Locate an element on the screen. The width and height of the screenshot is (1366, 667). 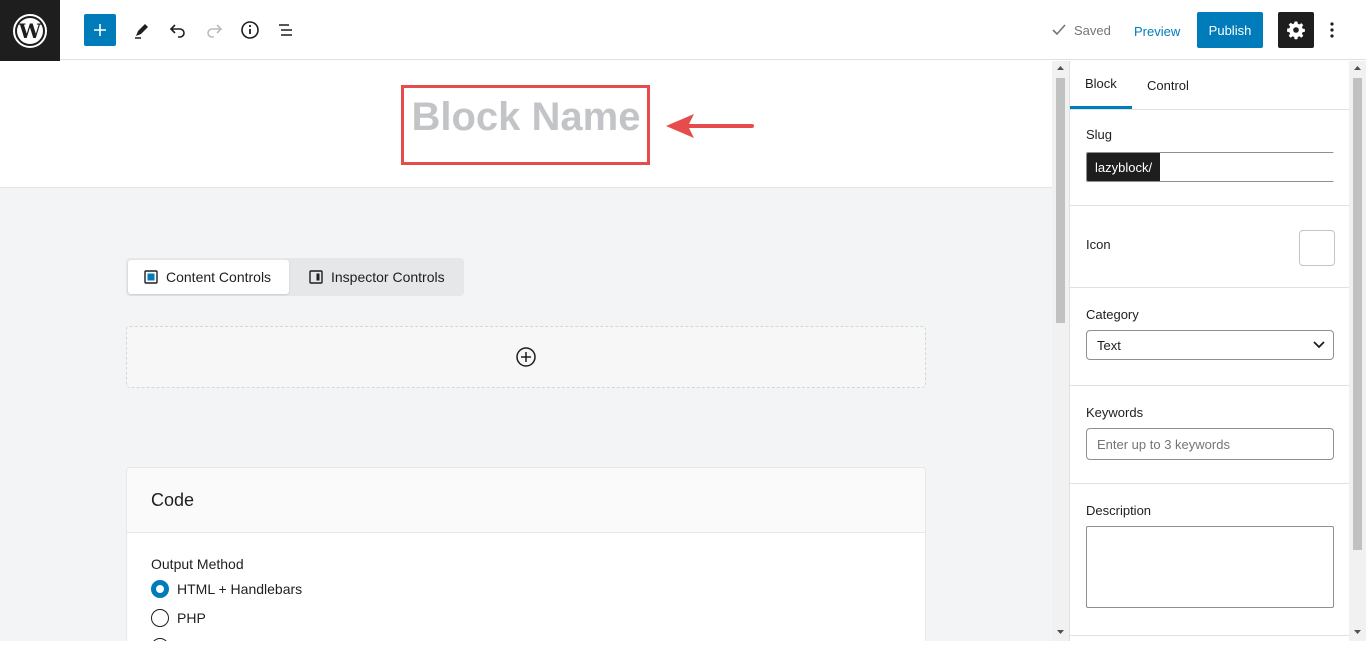
block-title-area: Block Name is located at coordinates (526, 124).